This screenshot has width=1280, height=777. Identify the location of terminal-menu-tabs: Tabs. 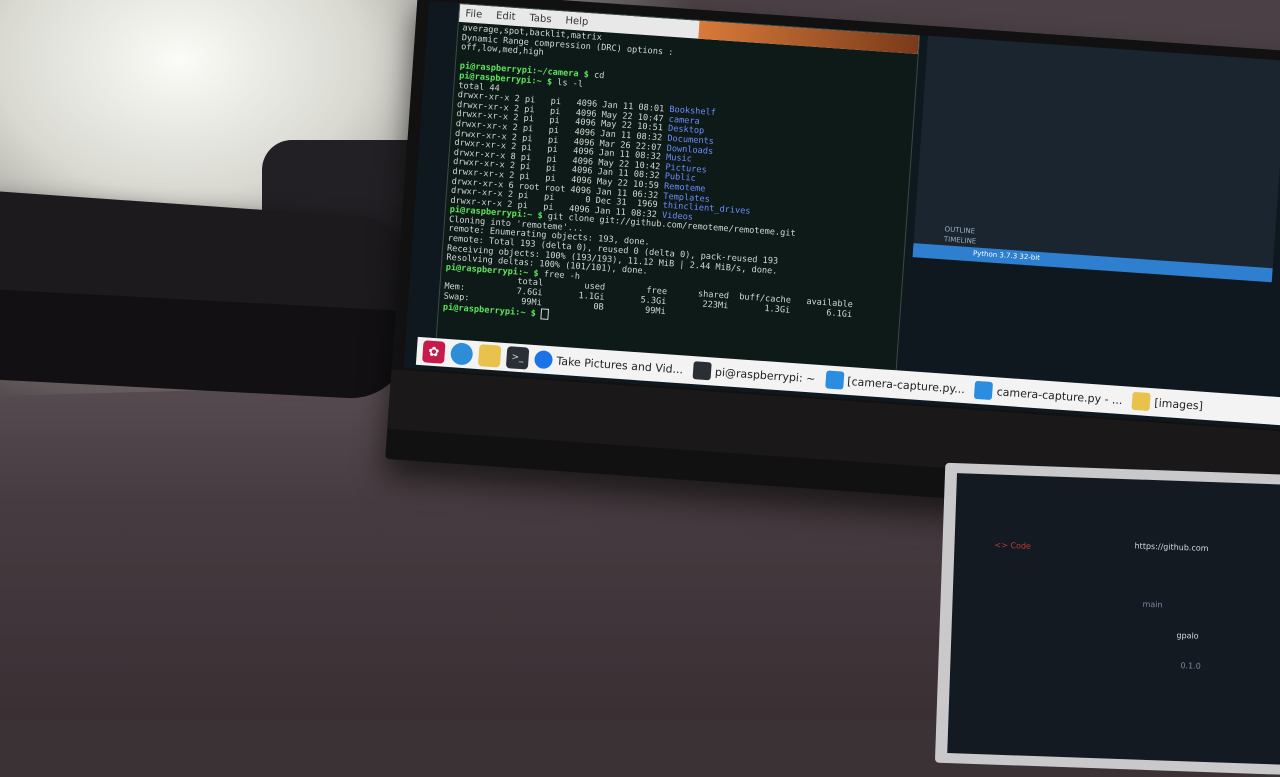
(540, 18).